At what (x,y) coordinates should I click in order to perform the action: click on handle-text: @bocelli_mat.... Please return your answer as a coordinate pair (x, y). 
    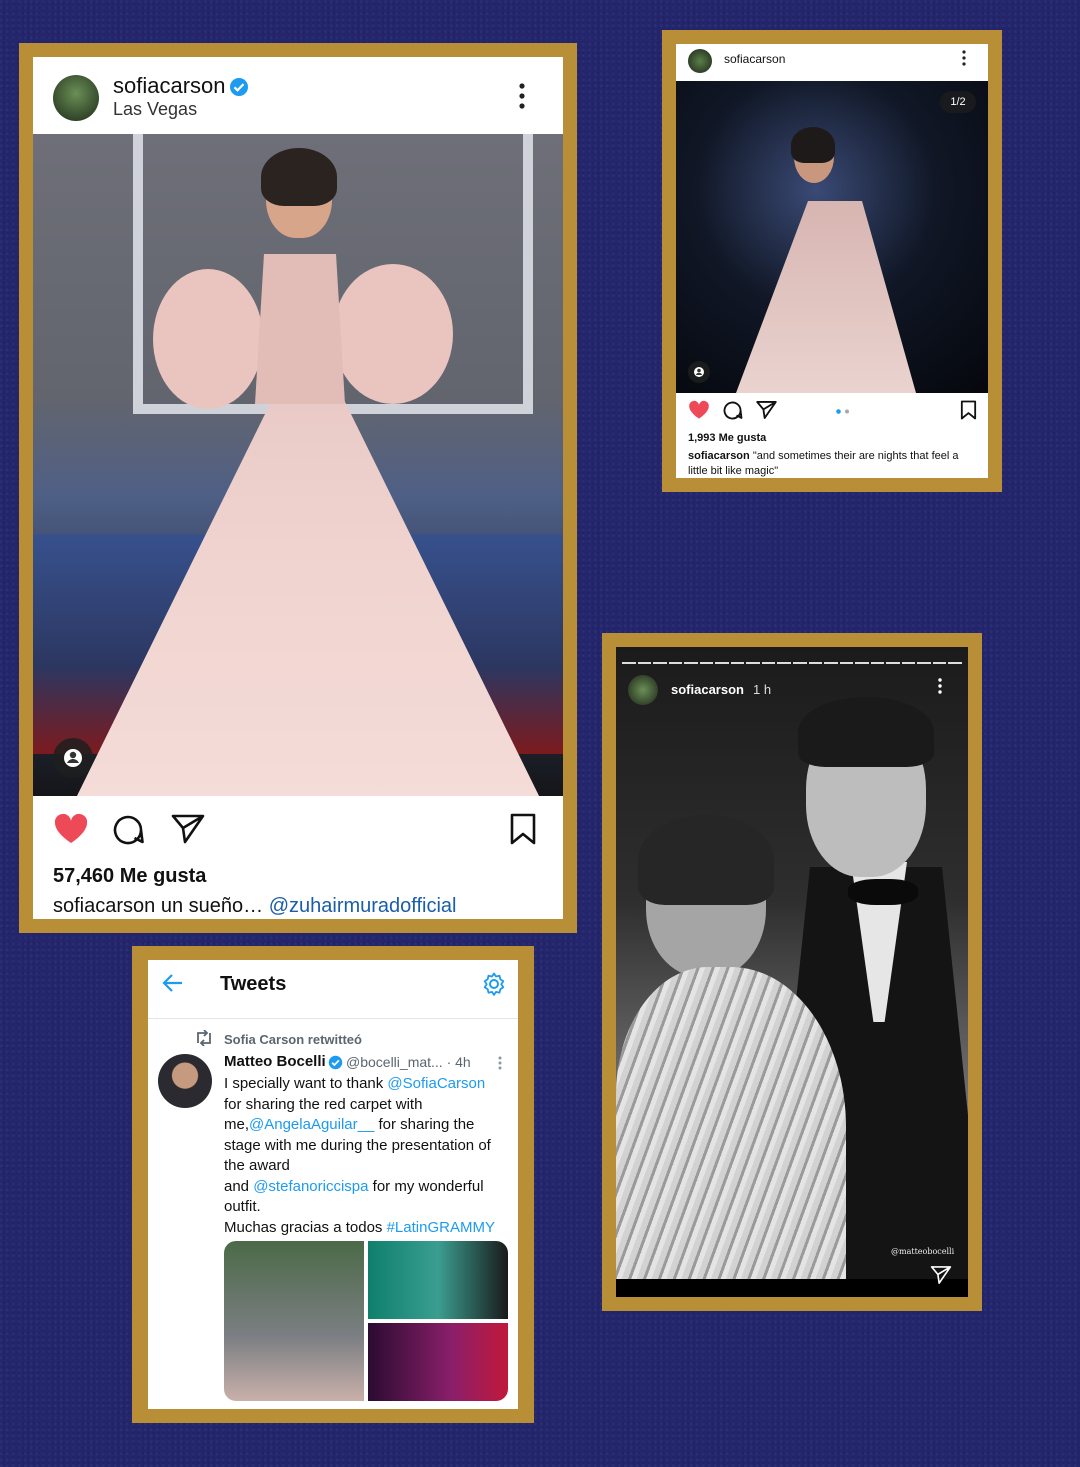
    Looking at the image, I should click on (394, 1062).